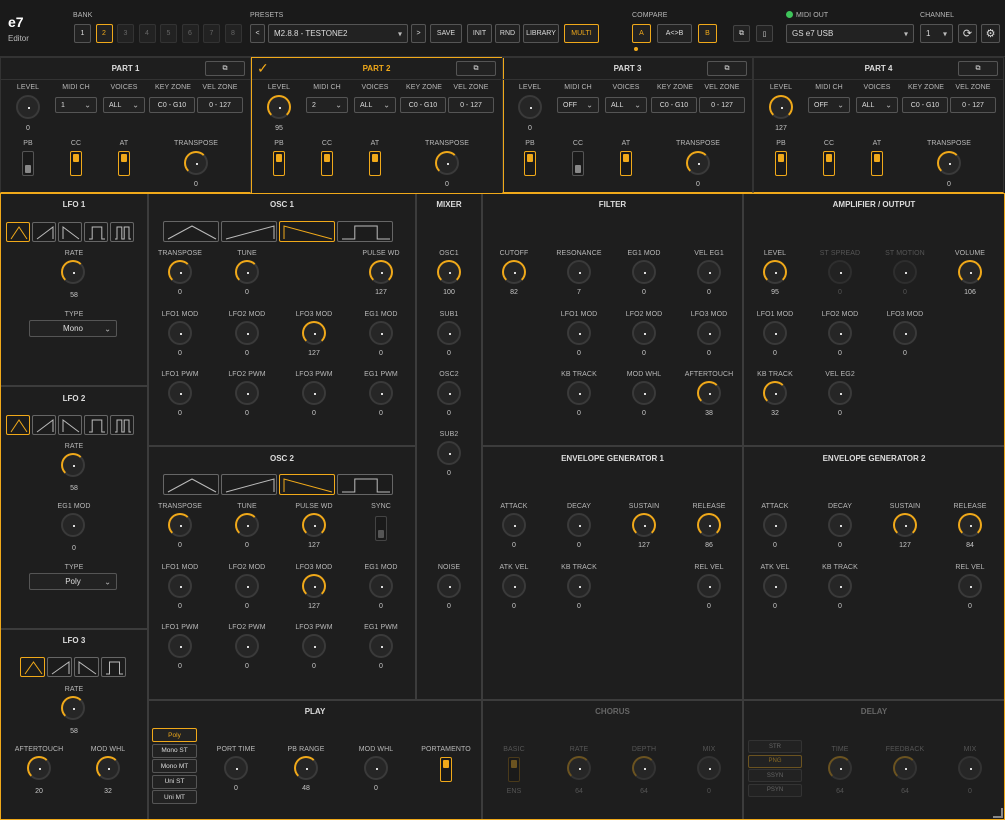  I want to click on chorus-rate-knob, so click(579, 768).